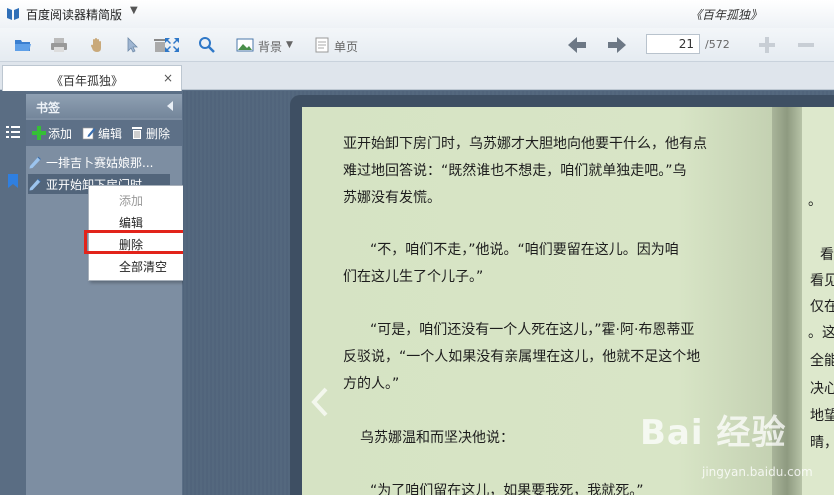  I want to click on document-title: 《百年孤独》, so click(726, 15).